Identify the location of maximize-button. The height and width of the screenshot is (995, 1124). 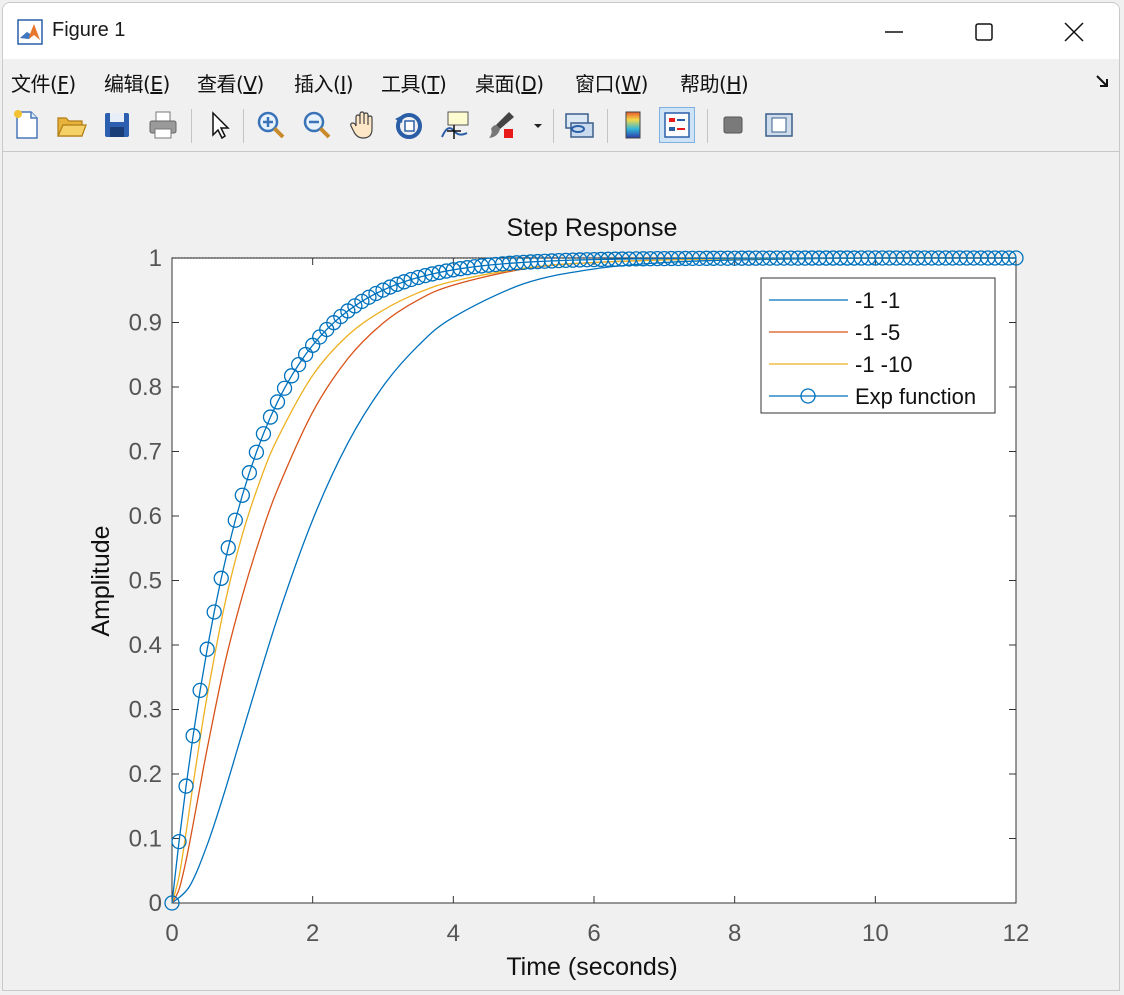
(984, 31).